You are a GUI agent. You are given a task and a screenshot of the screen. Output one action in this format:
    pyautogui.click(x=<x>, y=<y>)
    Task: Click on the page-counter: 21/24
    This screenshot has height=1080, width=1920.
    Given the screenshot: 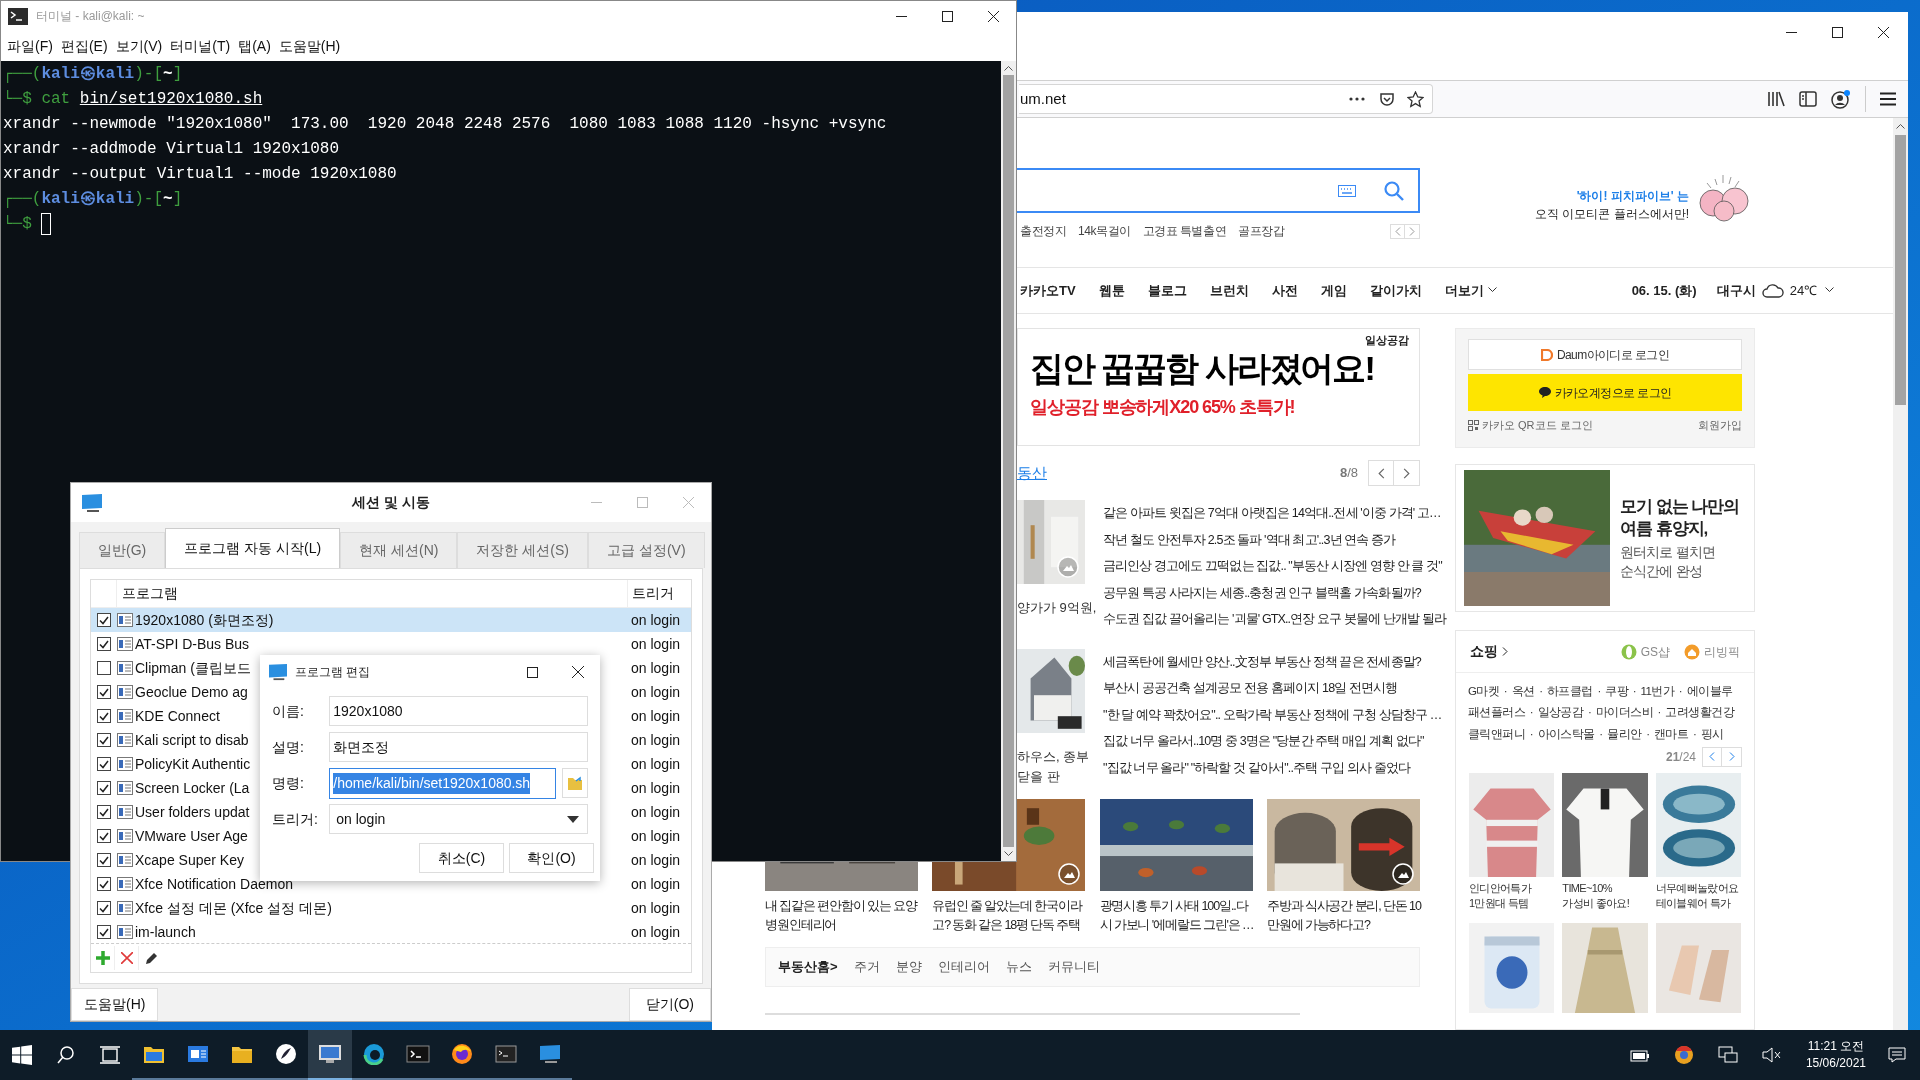 What is the action you would take?
    pyautogui.click(x=1680, y=757)
    